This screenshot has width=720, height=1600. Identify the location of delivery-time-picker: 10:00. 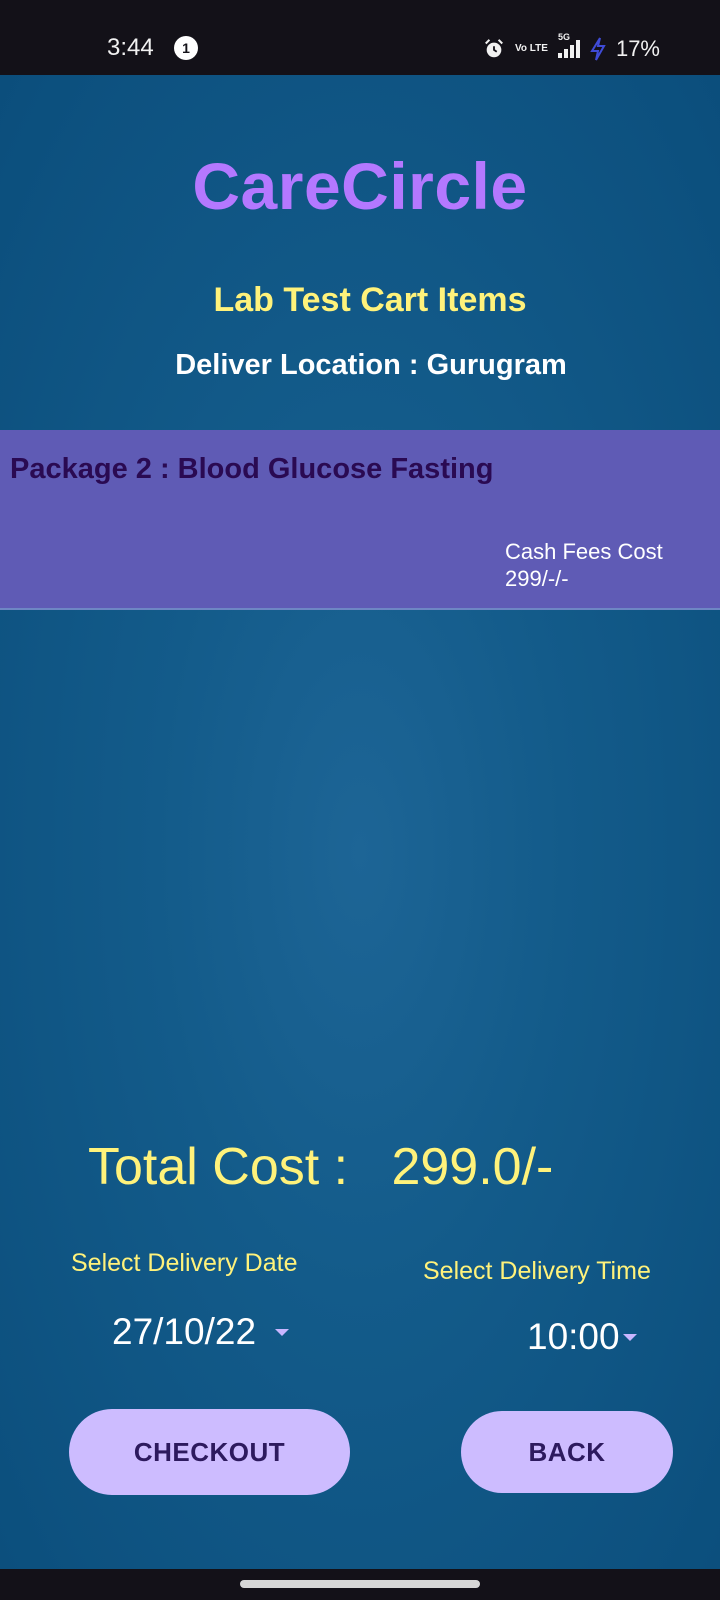
(587, 1341).